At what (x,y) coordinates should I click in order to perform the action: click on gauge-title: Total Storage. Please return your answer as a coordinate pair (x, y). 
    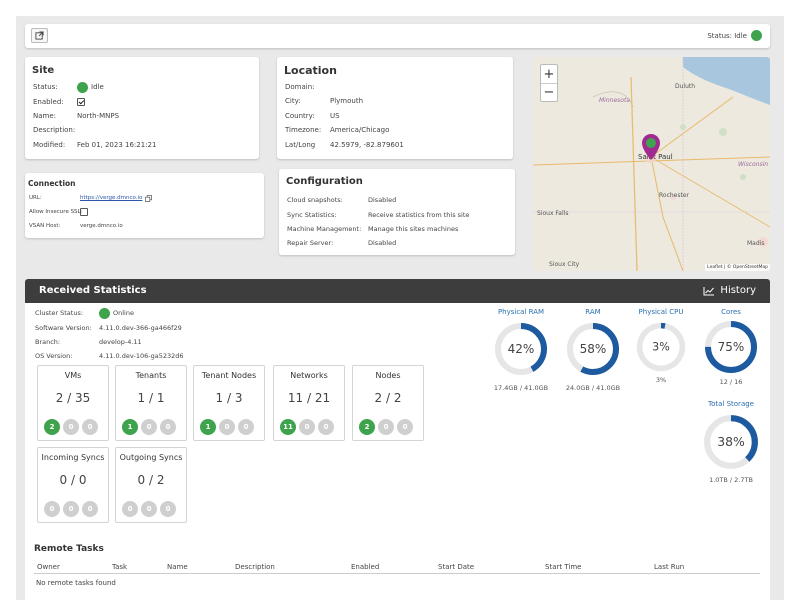
    Looking at the image, I should click on (731, 404).